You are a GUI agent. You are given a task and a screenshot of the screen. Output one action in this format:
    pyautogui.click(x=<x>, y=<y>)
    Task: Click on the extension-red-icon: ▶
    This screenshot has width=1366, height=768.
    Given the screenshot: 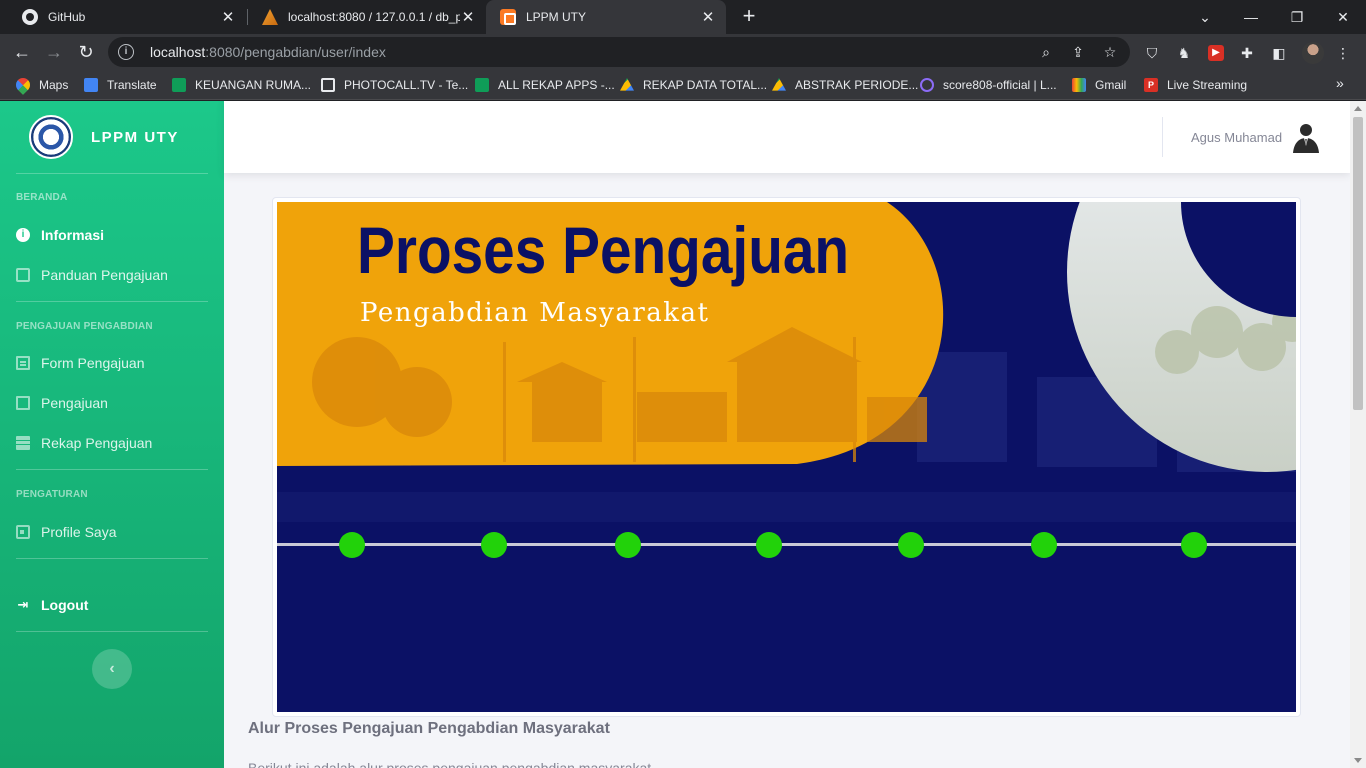 What is the action you would take?
    pyautogui.click(x=1216, y=53)
    